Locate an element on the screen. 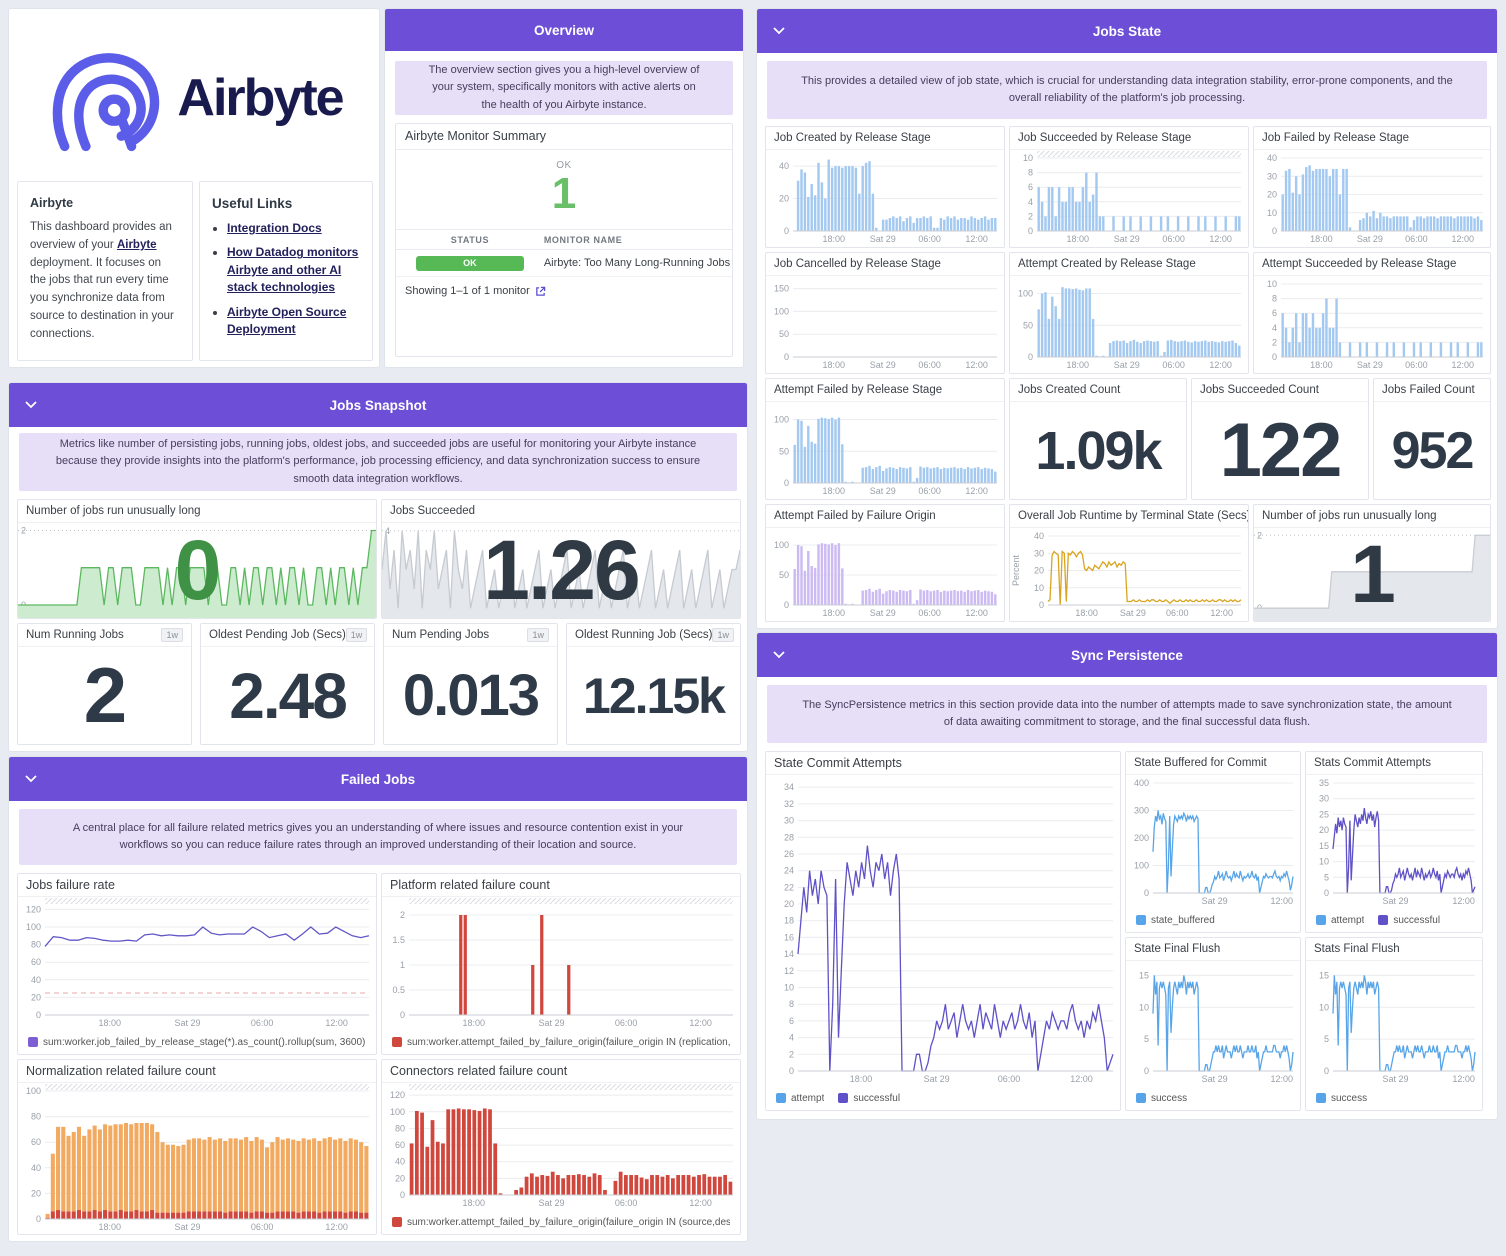 Image resolution: width=1506 pixels, height=1256 pixels. chart-unusual-jobs-left: Number of jobs run unusually long 02 0 is located at coordinates (197, 559).